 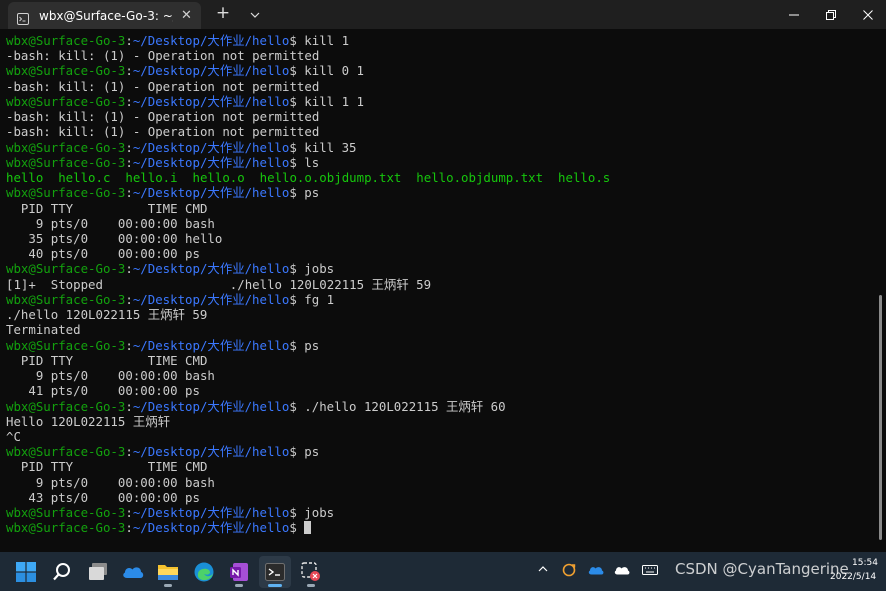 I want to click on terminal-tab: wbx@Surface-Go-3: ~/Desktop/ ✕, so click(x=104, y=15).